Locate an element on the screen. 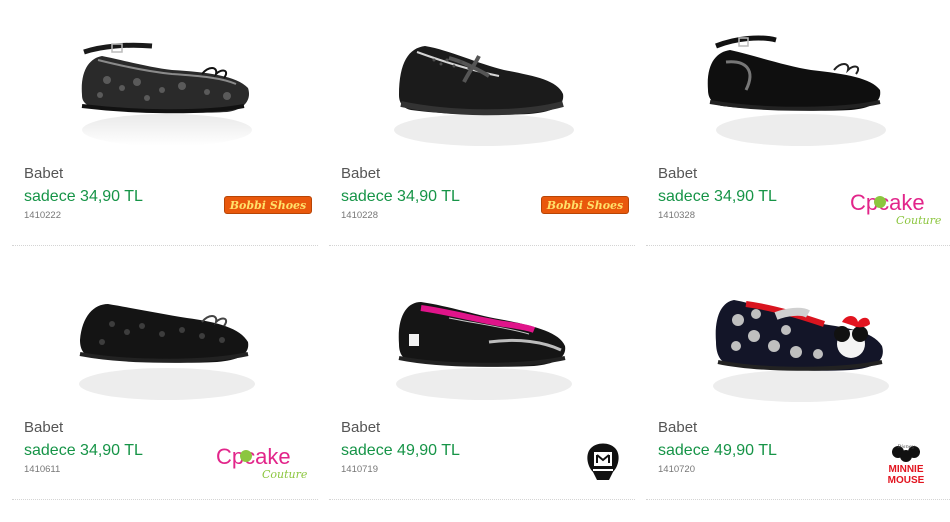 This screenshot has height=522, width=950. brand-logo is located at coordinates (608, 469).